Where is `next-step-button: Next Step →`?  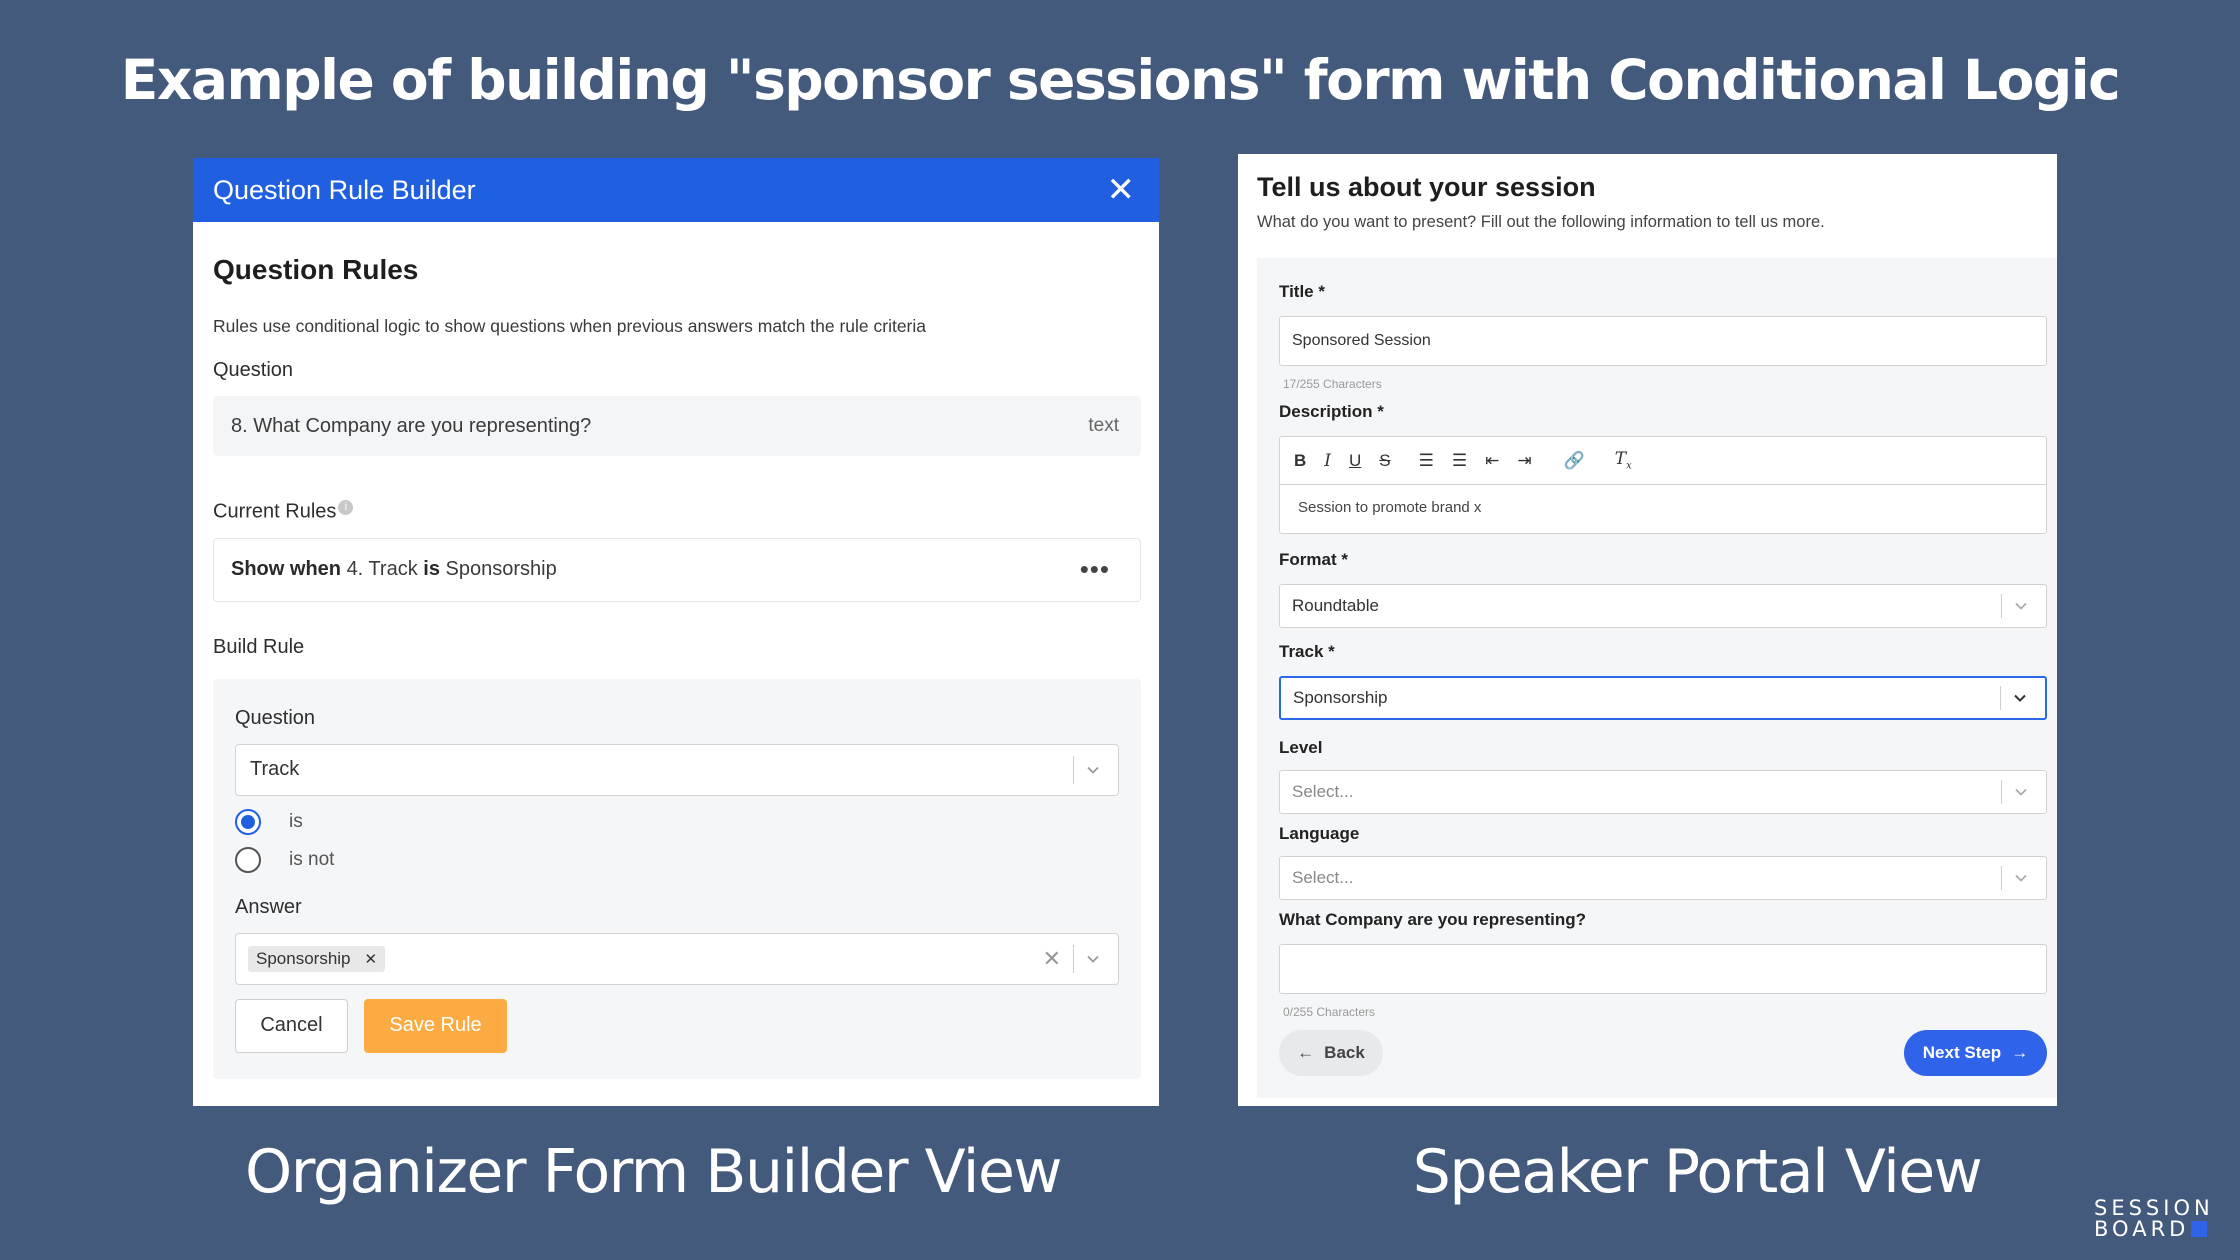 next-step-button: Next Step → is located at coordinates (1975, 1053).